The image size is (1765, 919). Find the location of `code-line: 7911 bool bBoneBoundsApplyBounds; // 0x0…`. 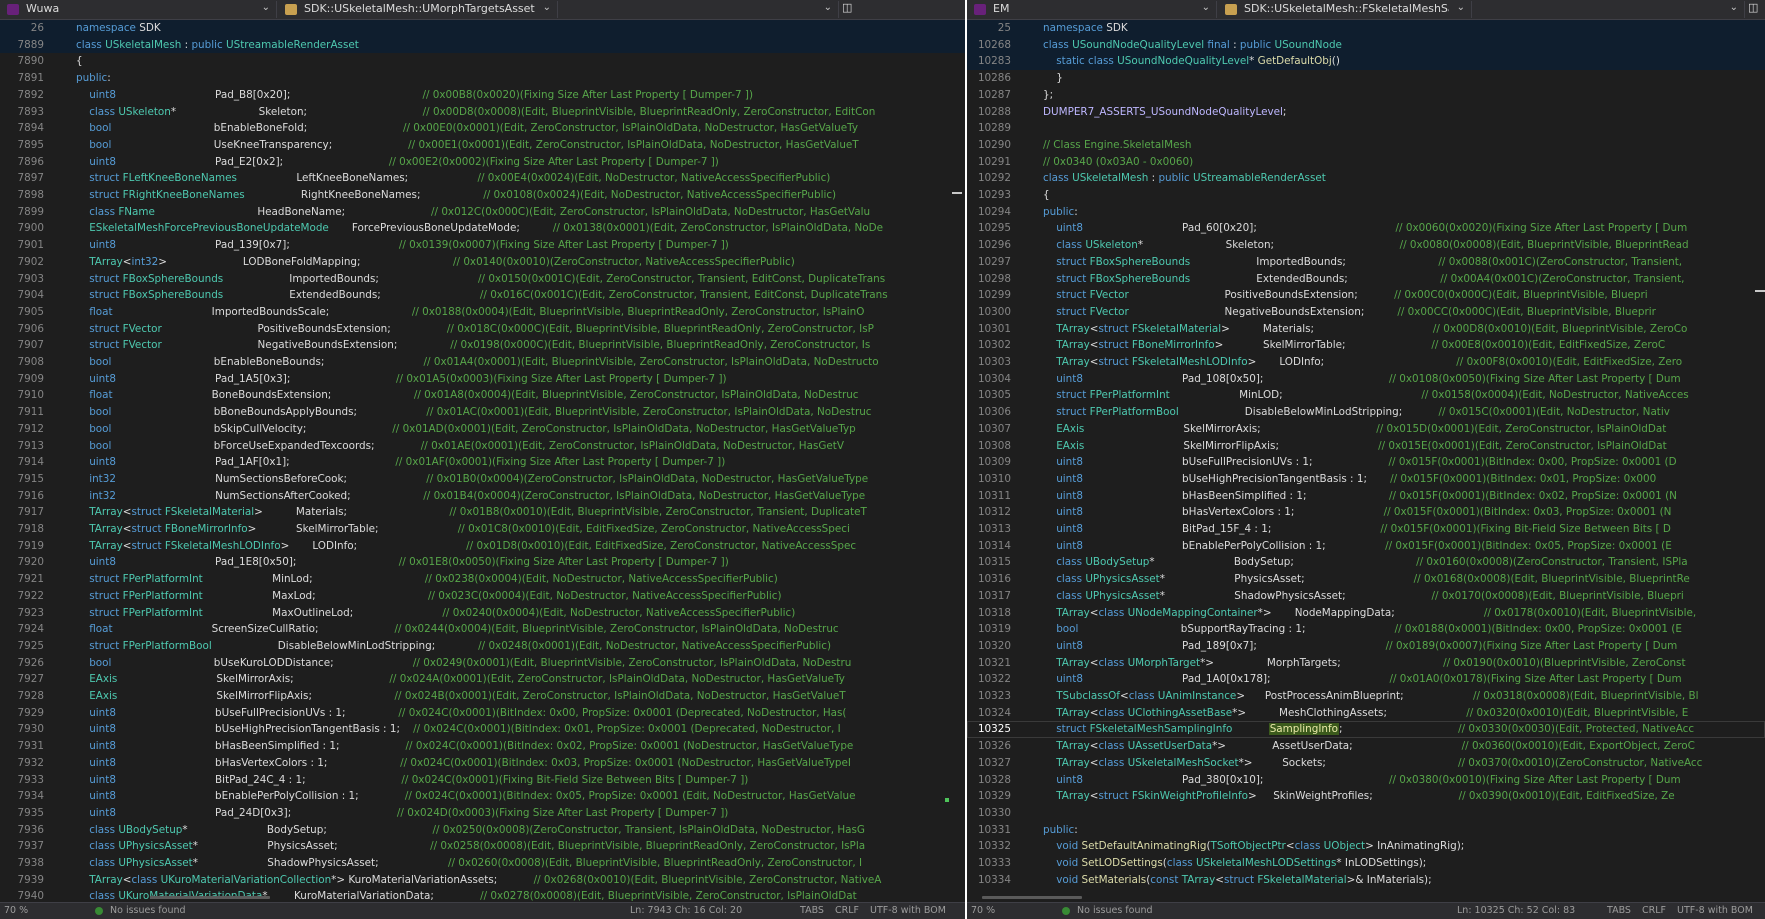

code-line: 7911 bool bBoneBoundsApplyBounds; // 0x0… is located at coordinates (482, 412).